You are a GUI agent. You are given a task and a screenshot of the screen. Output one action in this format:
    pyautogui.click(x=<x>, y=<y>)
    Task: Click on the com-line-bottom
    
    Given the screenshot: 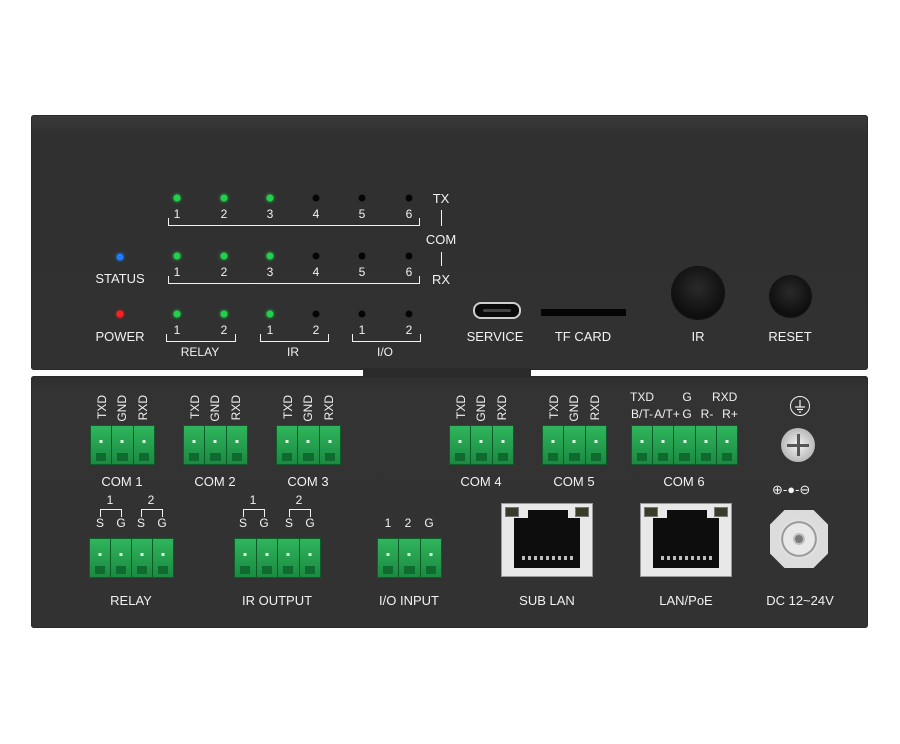 What is the action you would take?
    pyautogui.click(x=441, y=259)
    